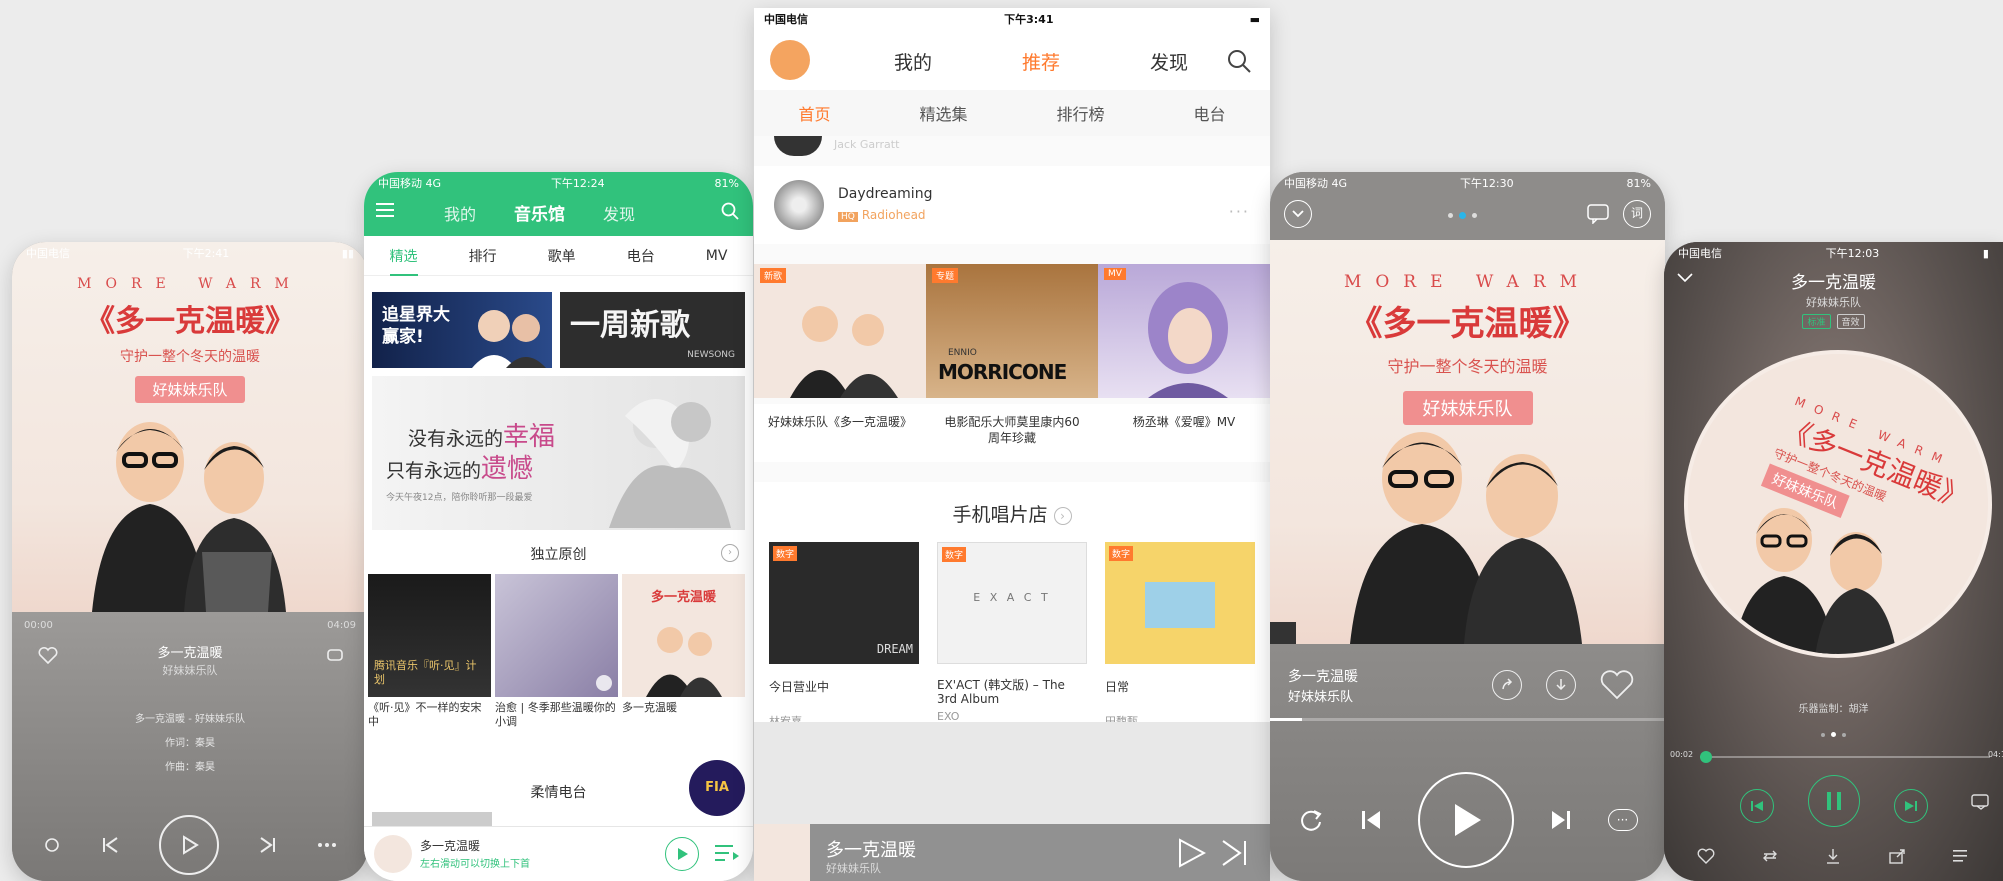 This screenshot has height=881, width=2003. What do you see at coordinates (1561, 685) in the screenshot?
I see `download-button` at bounding box center [1561, 685].